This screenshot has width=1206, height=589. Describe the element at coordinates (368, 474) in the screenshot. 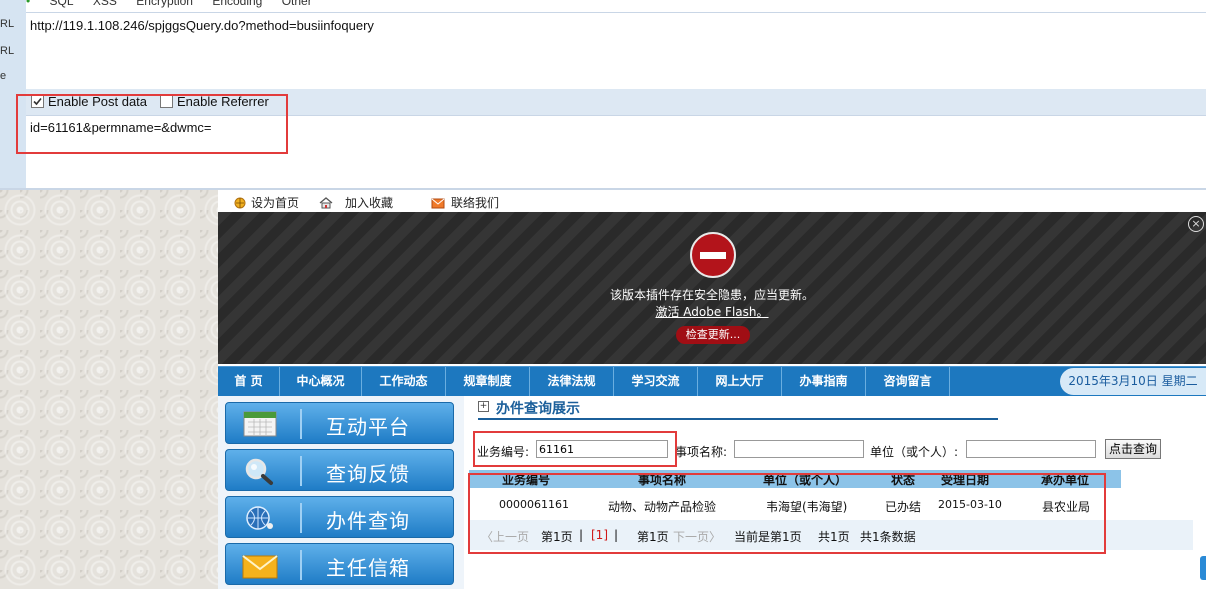

I see `menu-label: 查询反馈` at that location.